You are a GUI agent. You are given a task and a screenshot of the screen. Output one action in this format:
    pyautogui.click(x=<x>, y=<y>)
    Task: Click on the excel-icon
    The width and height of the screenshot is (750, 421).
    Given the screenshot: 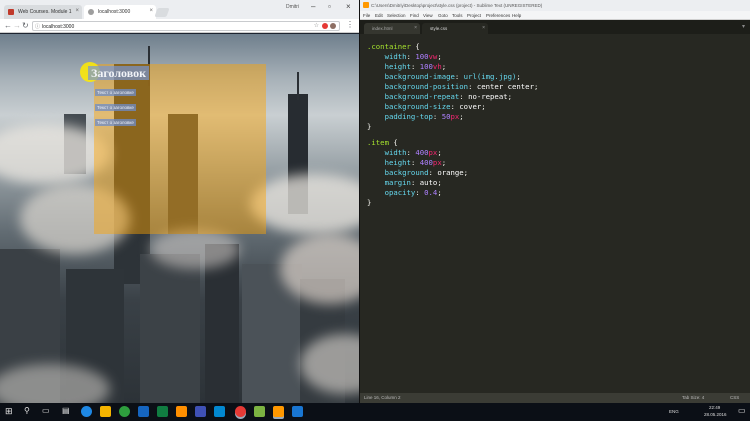 What is the action you would take?
    pyautogui.click(x=162, y=411)
    